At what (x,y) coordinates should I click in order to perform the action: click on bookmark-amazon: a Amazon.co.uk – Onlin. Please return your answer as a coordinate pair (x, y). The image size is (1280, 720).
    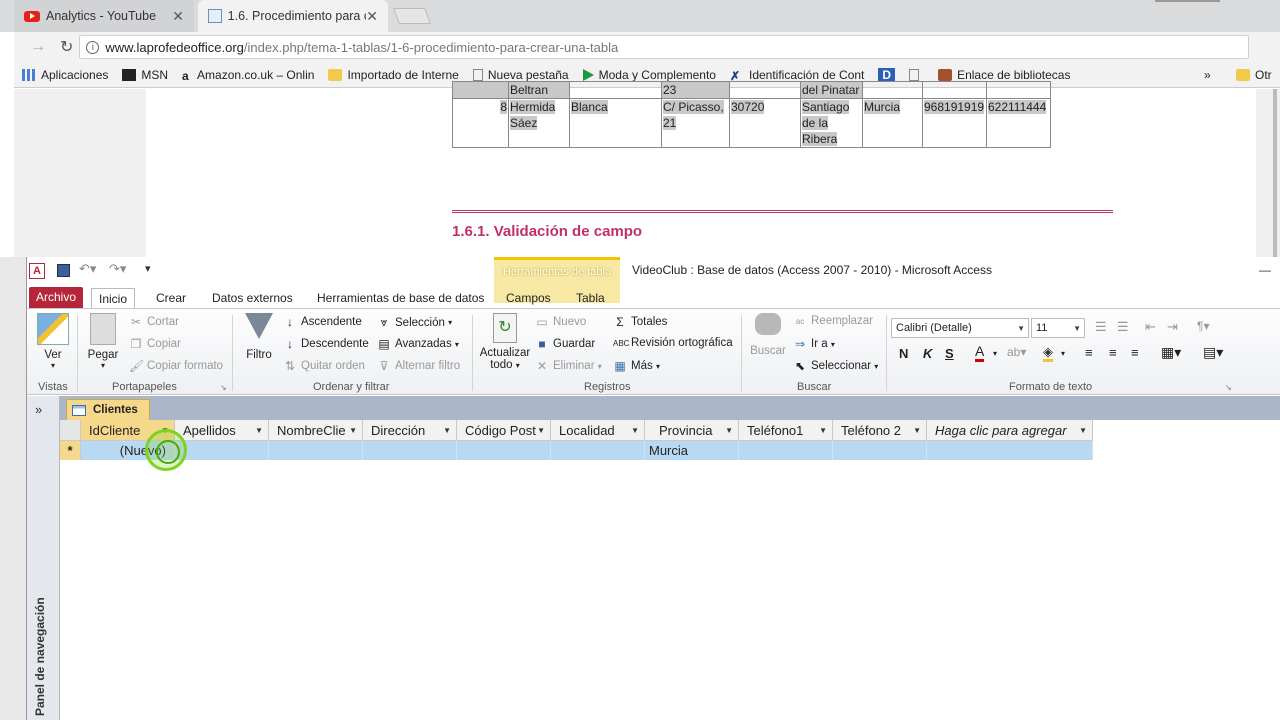
    Looking at the image, I should click on (248, 75).